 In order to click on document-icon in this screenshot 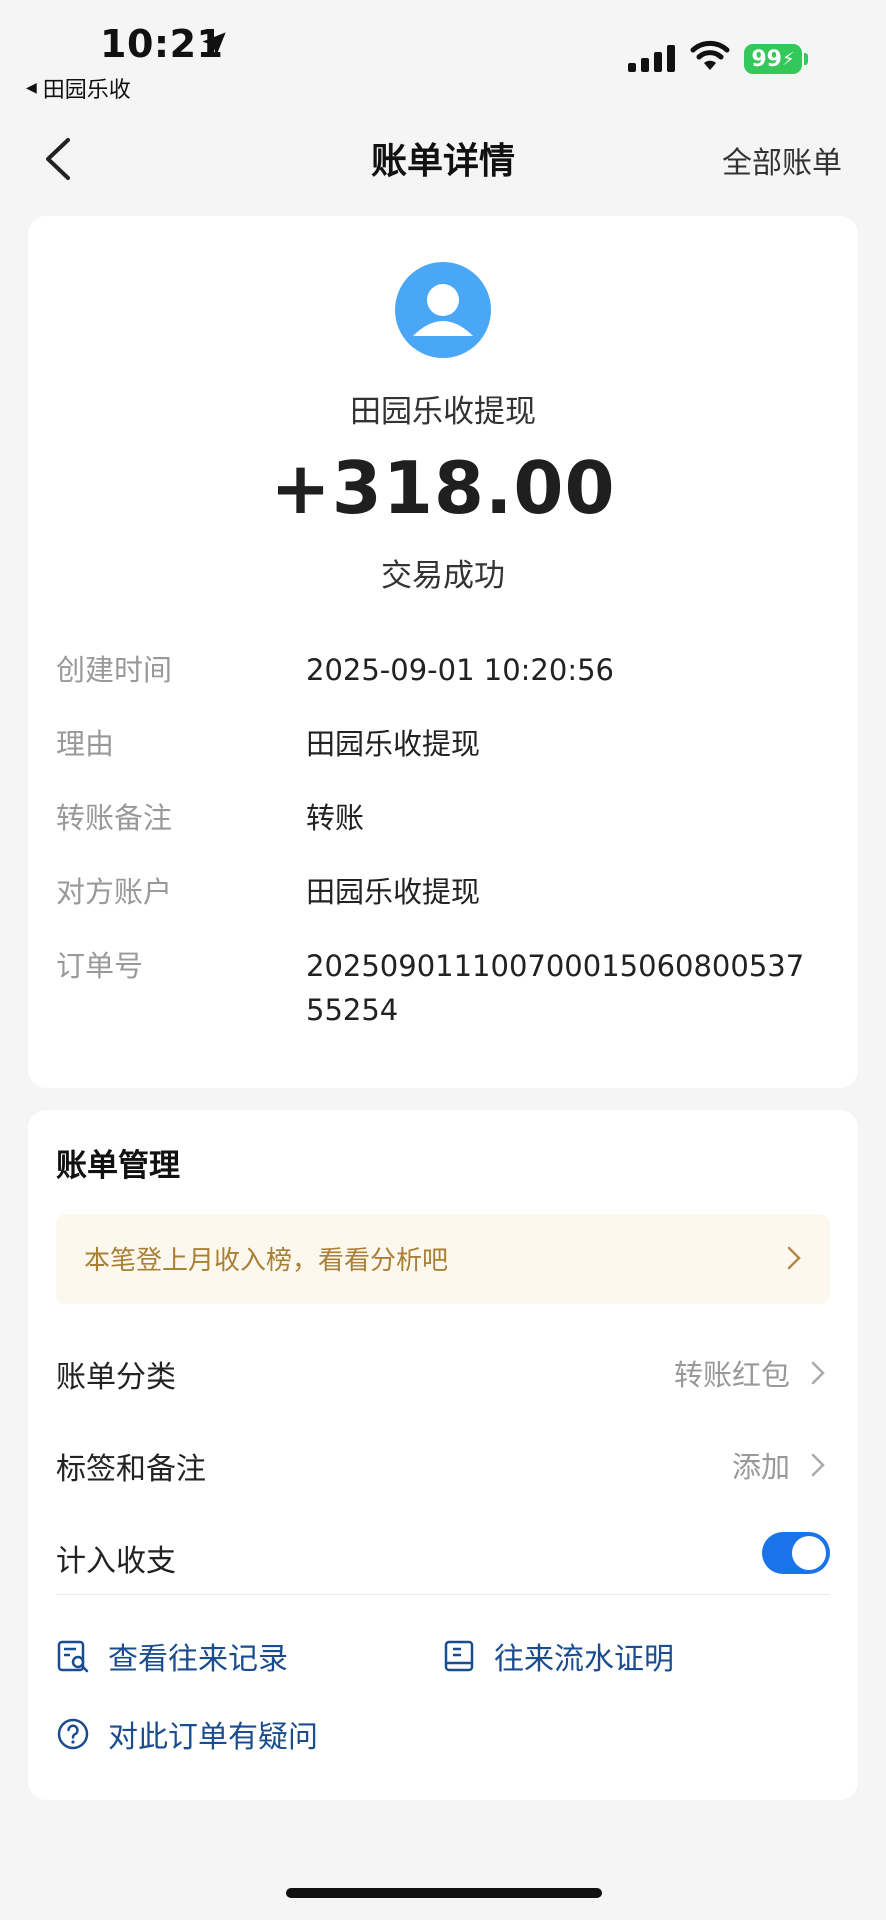, I will do `click(459, 1656)`.